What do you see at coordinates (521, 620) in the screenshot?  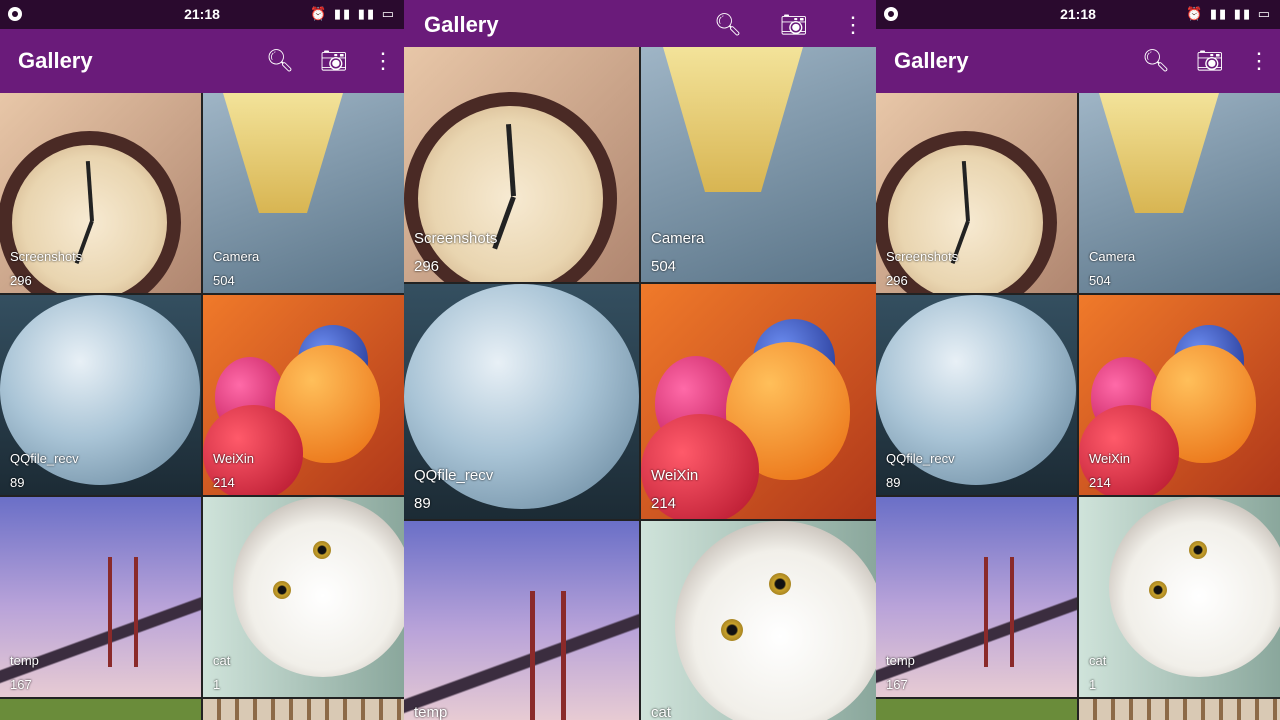 I see `album-tile-temp: temp` at bounding box center [521, 620].